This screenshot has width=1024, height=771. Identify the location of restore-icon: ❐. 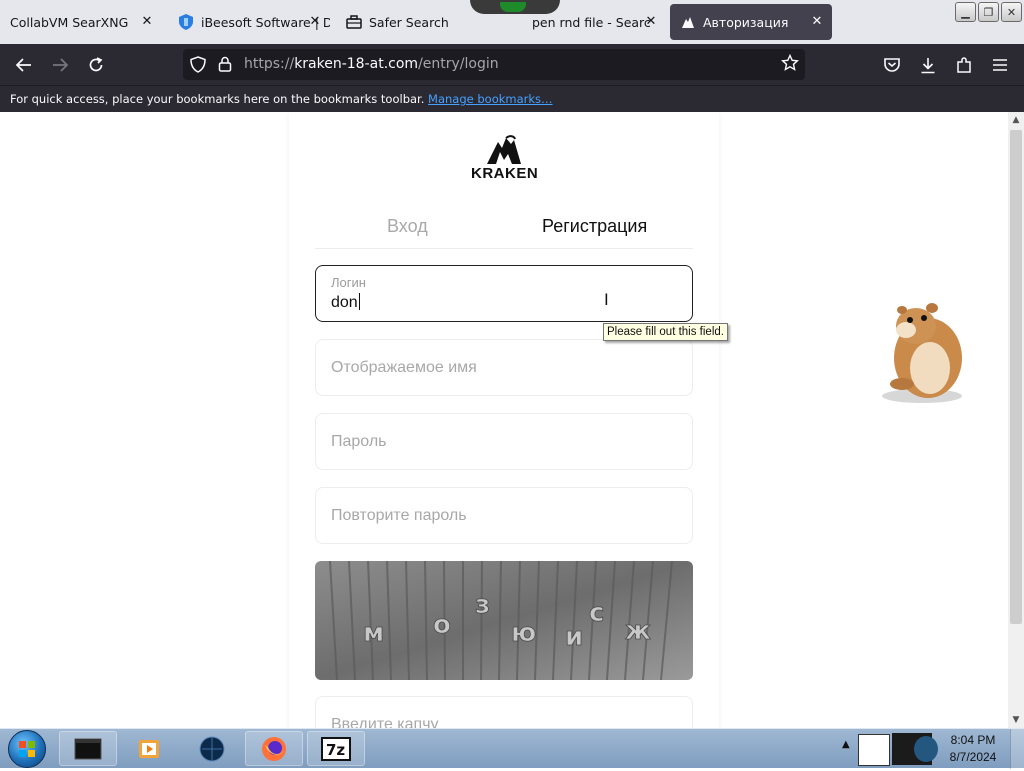
(988, 12).